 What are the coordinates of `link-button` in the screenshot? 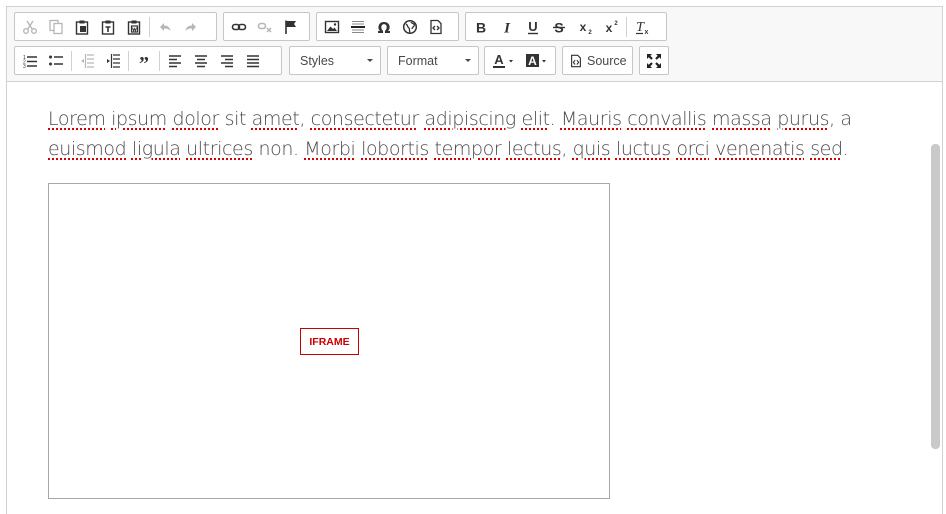 It's located at (239, 26).